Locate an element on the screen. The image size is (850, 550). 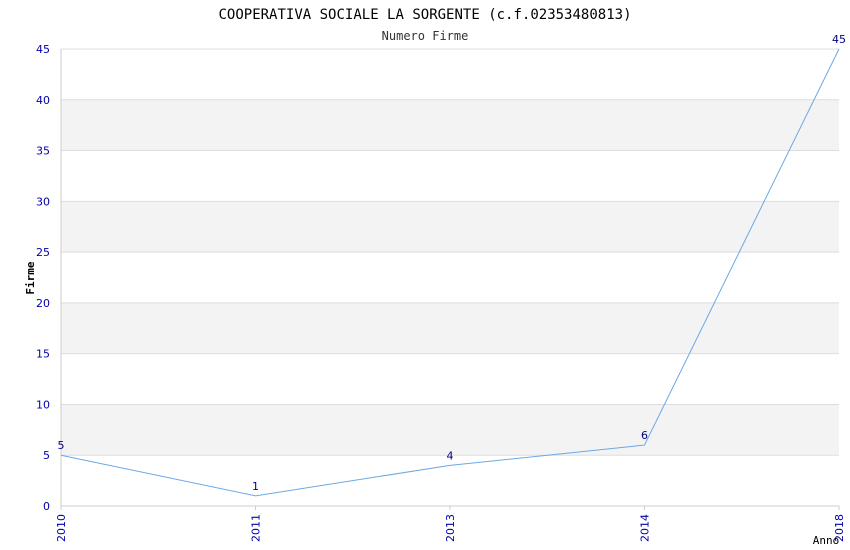
y-tick-label: 40 is located at coordinates (43, 100).